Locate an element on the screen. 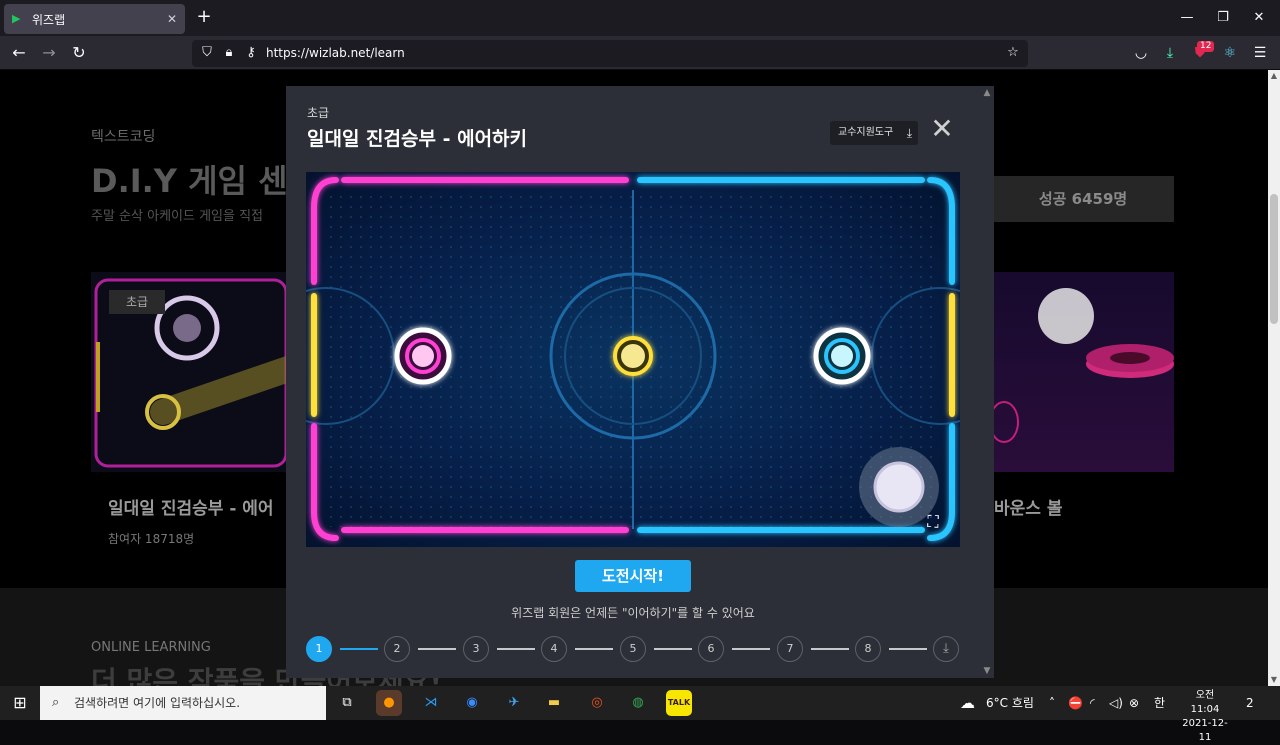 This screenshot has height=745, width=1280. card-level-badge: 초급 is located at coordinates (137, 302).